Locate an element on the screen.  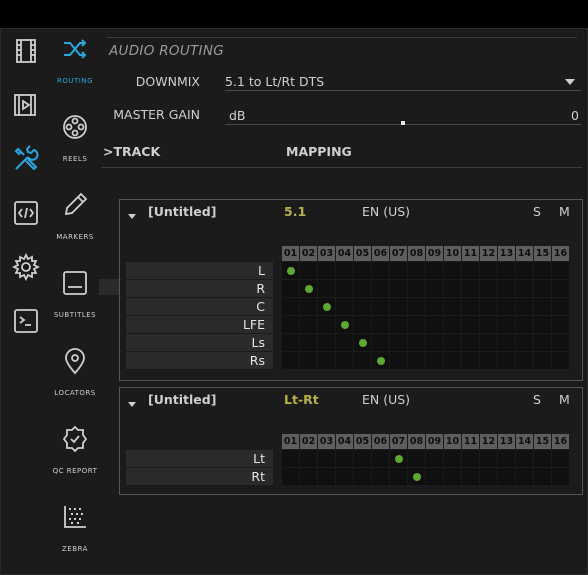
terminal-icon is located at coordinates (26, 321).